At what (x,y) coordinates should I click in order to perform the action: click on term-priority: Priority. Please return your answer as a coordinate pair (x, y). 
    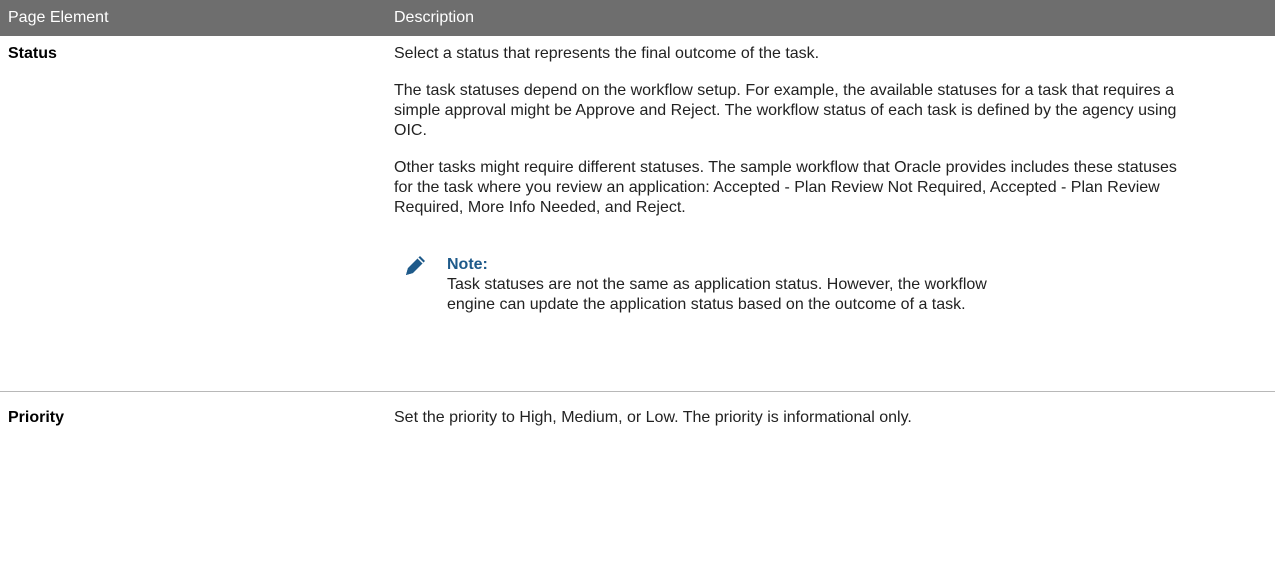
    Looking at the image, I should click on (36, 417).